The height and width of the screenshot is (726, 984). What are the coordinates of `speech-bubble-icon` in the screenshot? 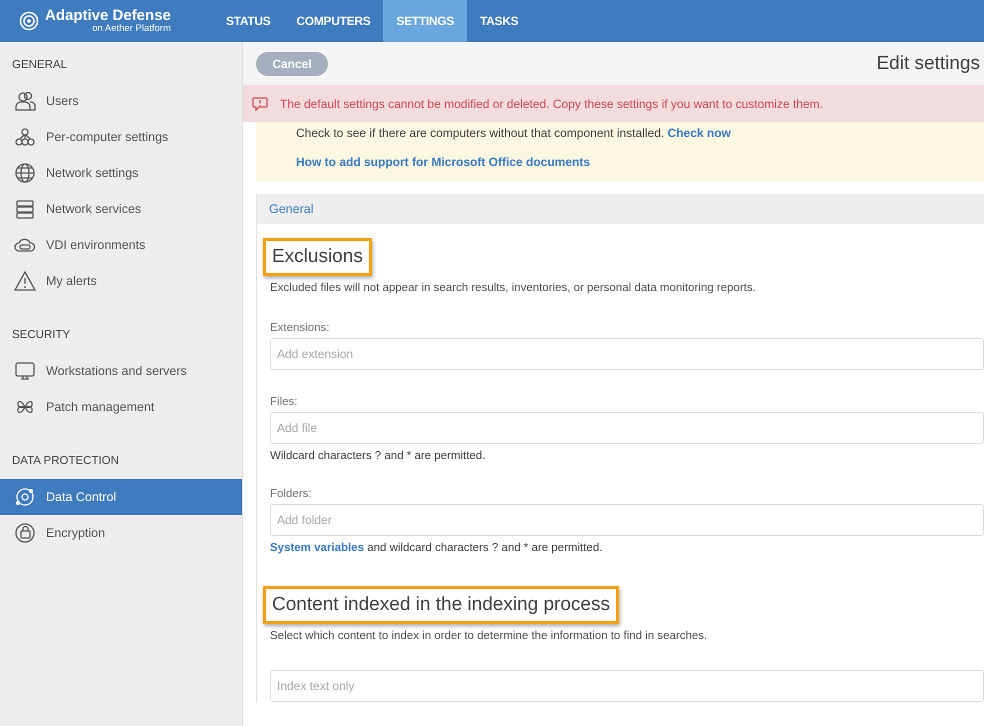 It's located at (260, 103).